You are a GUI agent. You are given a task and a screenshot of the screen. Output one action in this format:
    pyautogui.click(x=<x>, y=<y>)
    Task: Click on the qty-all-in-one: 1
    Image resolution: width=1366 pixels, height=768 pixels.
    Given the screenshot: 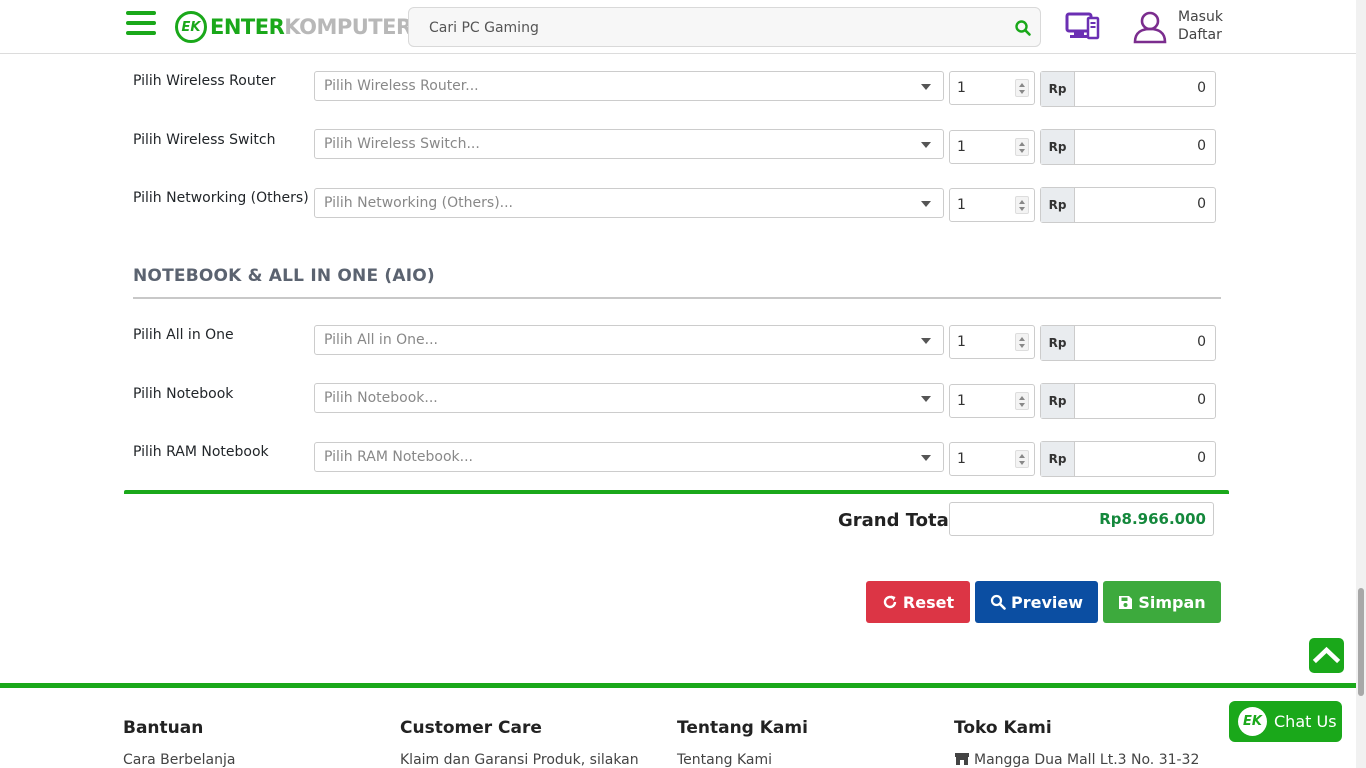 What is the action you would take?
    pyautogui.click(x=992, y=342)
    